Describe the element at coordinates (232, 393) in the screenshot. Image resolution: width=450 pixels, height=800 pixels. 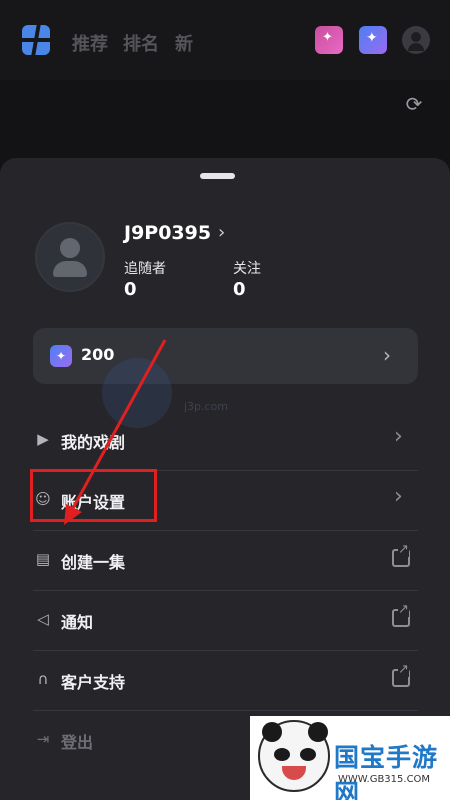
I see `site-watermark: j3p.com` at that location.